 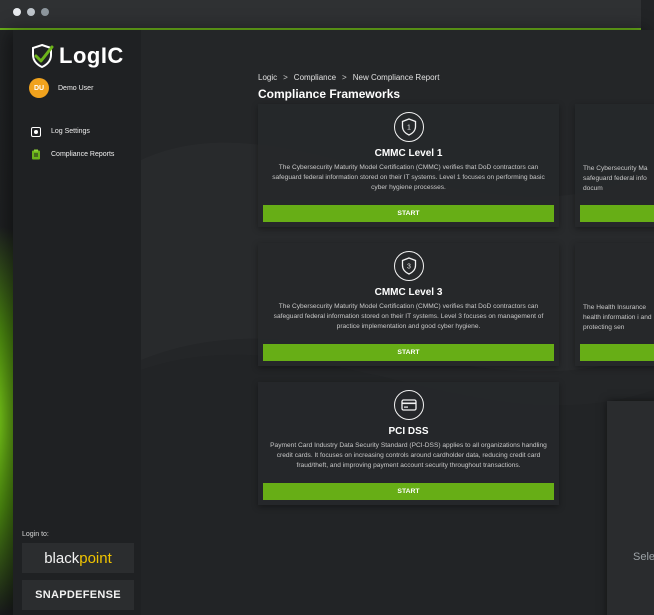 I want to click on logo: LogIC, so click(x=76, y=56).